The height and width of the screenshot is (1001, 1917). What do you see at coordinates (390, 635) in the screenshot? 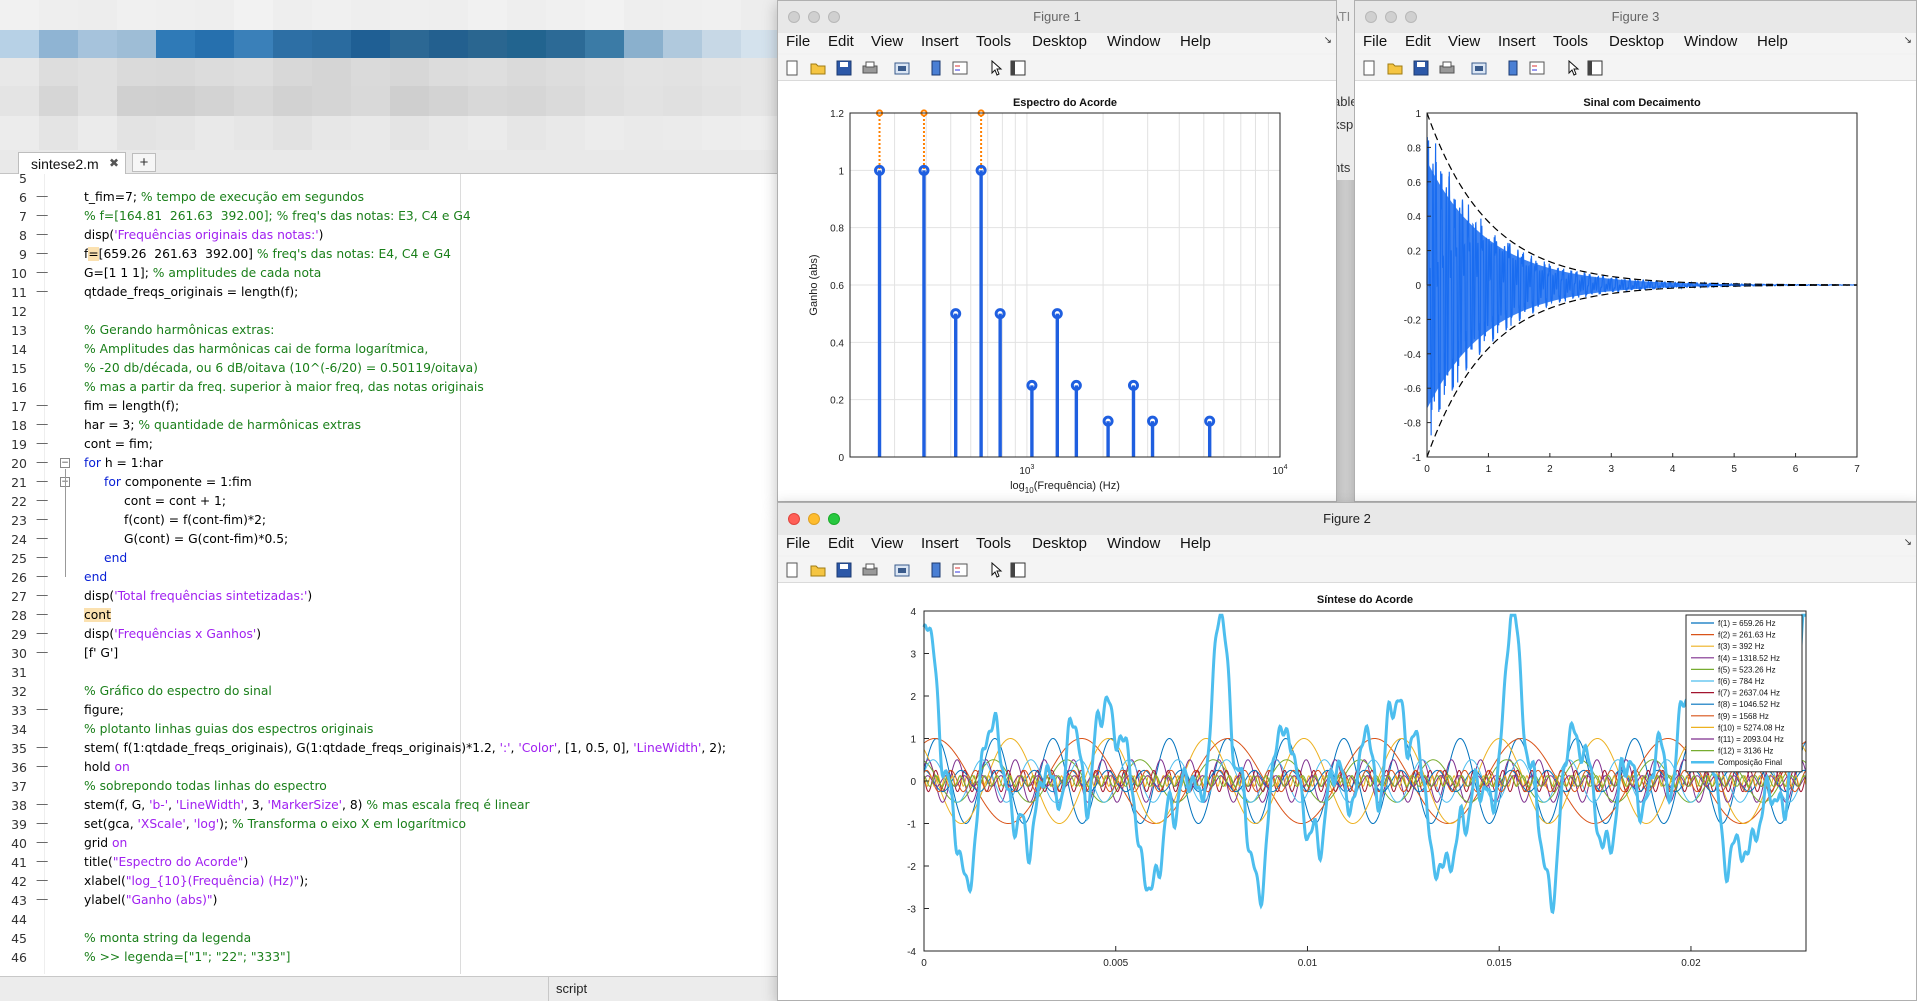
I see `code-line: 29 — disp('Frequências x Ganhos')` at bounding box center [390, 635].